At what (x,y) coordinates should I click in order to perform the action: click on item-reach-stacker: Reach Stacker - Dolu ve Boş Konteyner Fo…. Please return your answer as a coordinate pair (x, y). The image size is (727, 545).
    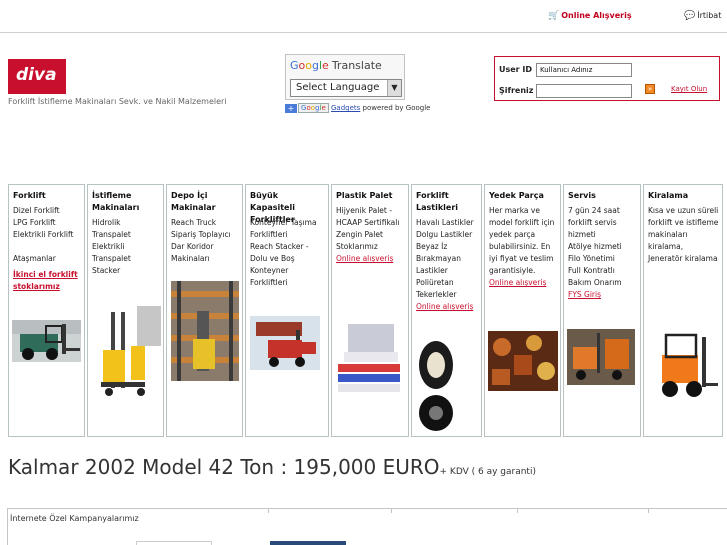
    Looking at the image, I should click on (287, 265).